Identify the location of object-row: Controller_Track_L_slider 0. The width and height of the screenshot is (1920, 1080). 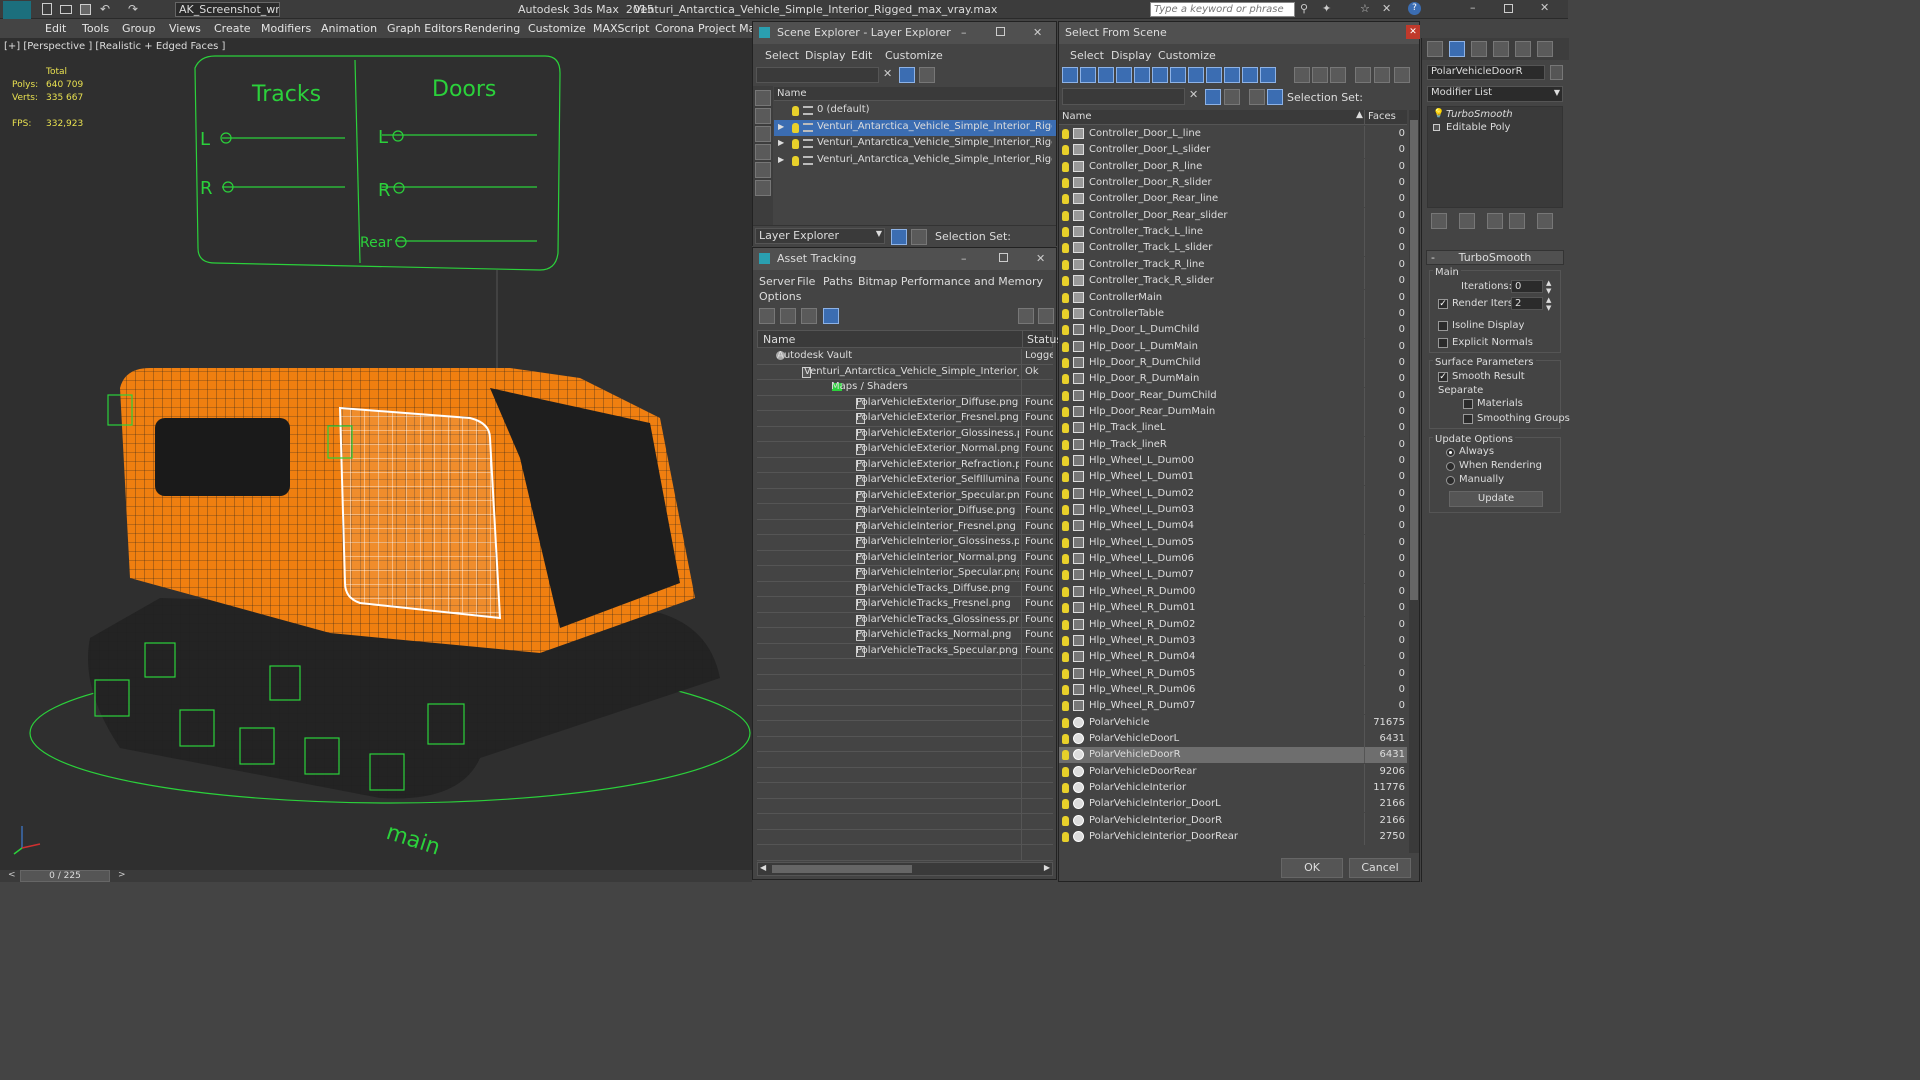
(1233, 248).